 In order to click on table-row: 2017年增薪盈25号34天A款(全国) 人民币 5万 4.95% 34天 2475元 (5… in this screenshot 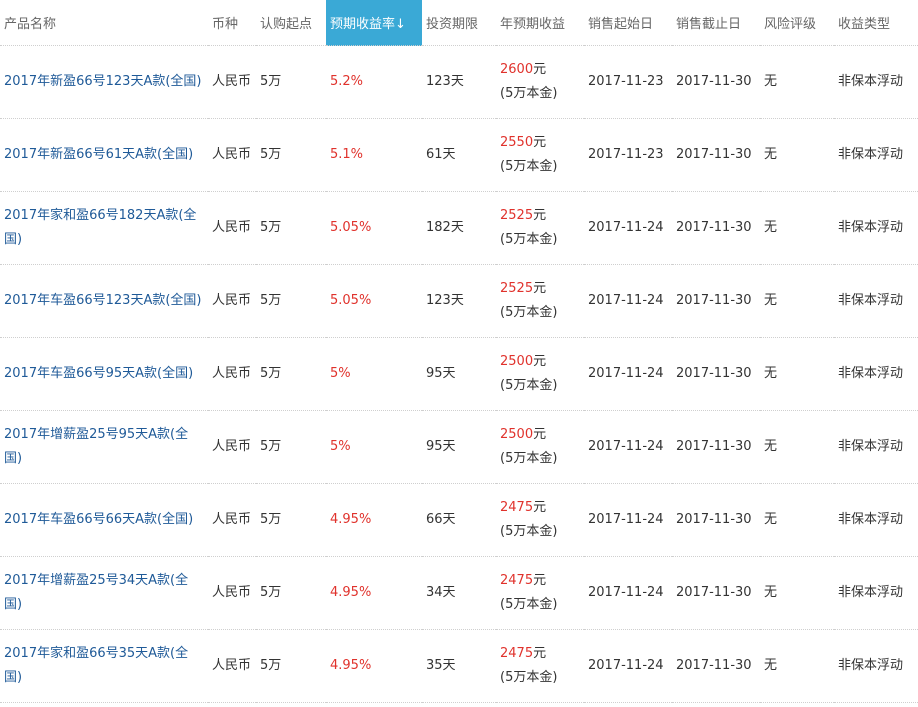, I will do `click(459, 593)`.